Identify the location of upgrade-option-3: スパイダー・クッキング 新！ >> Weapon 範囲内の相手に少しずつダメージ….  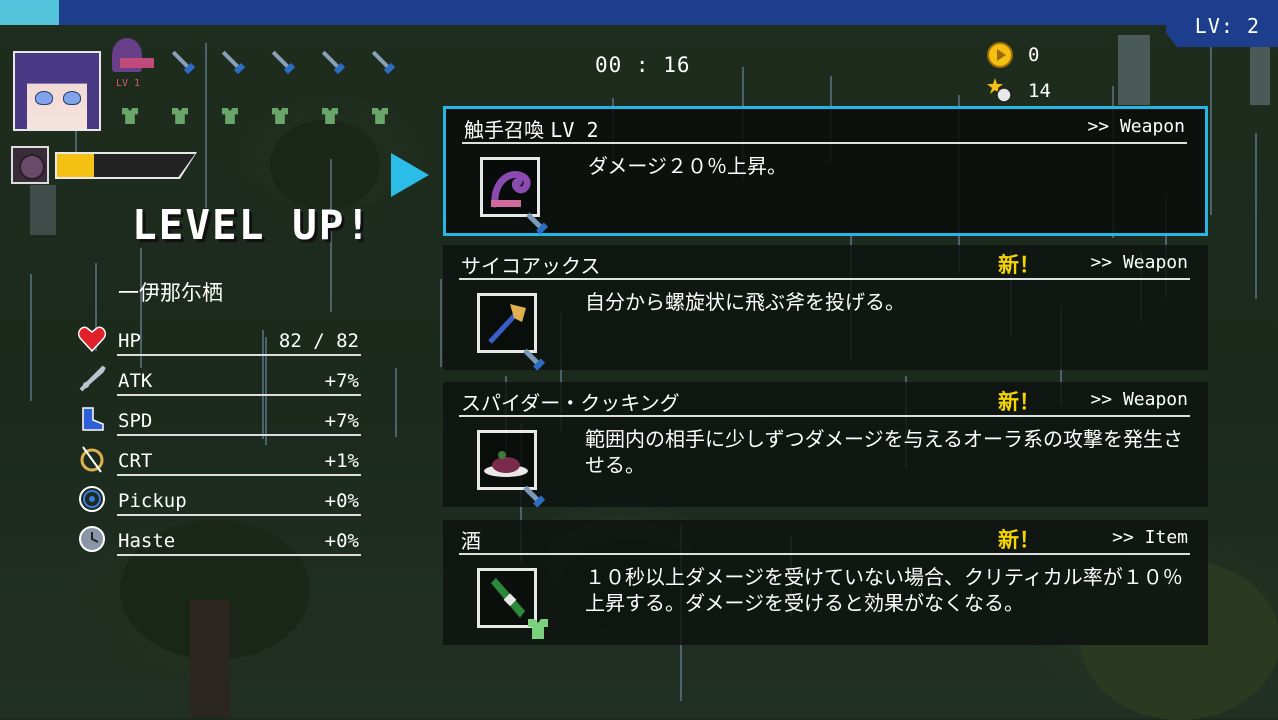
(825, 444).